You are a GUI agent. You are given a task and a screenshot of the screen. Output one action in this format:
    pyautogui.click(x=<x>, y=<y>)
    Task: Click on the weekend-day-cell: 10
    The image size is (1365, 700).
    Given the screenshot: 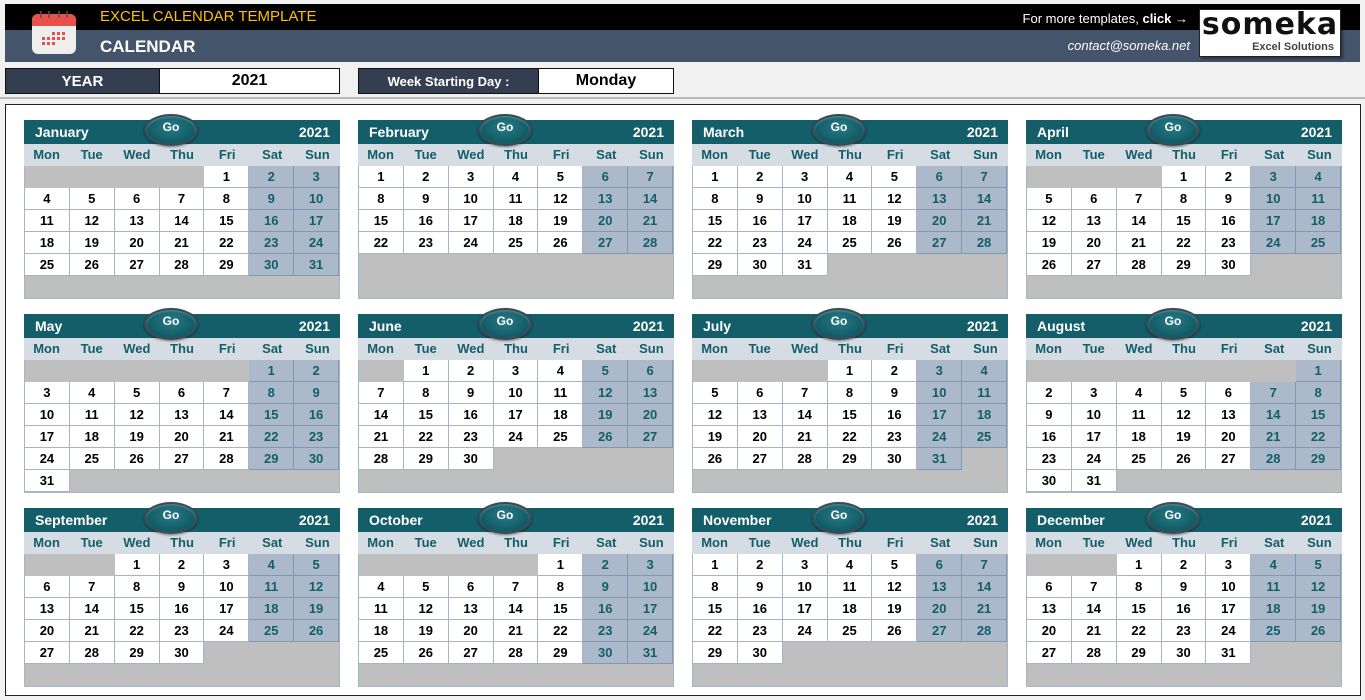 What is the action you would take?
    pyautogui.click(x=316, y=199)
    